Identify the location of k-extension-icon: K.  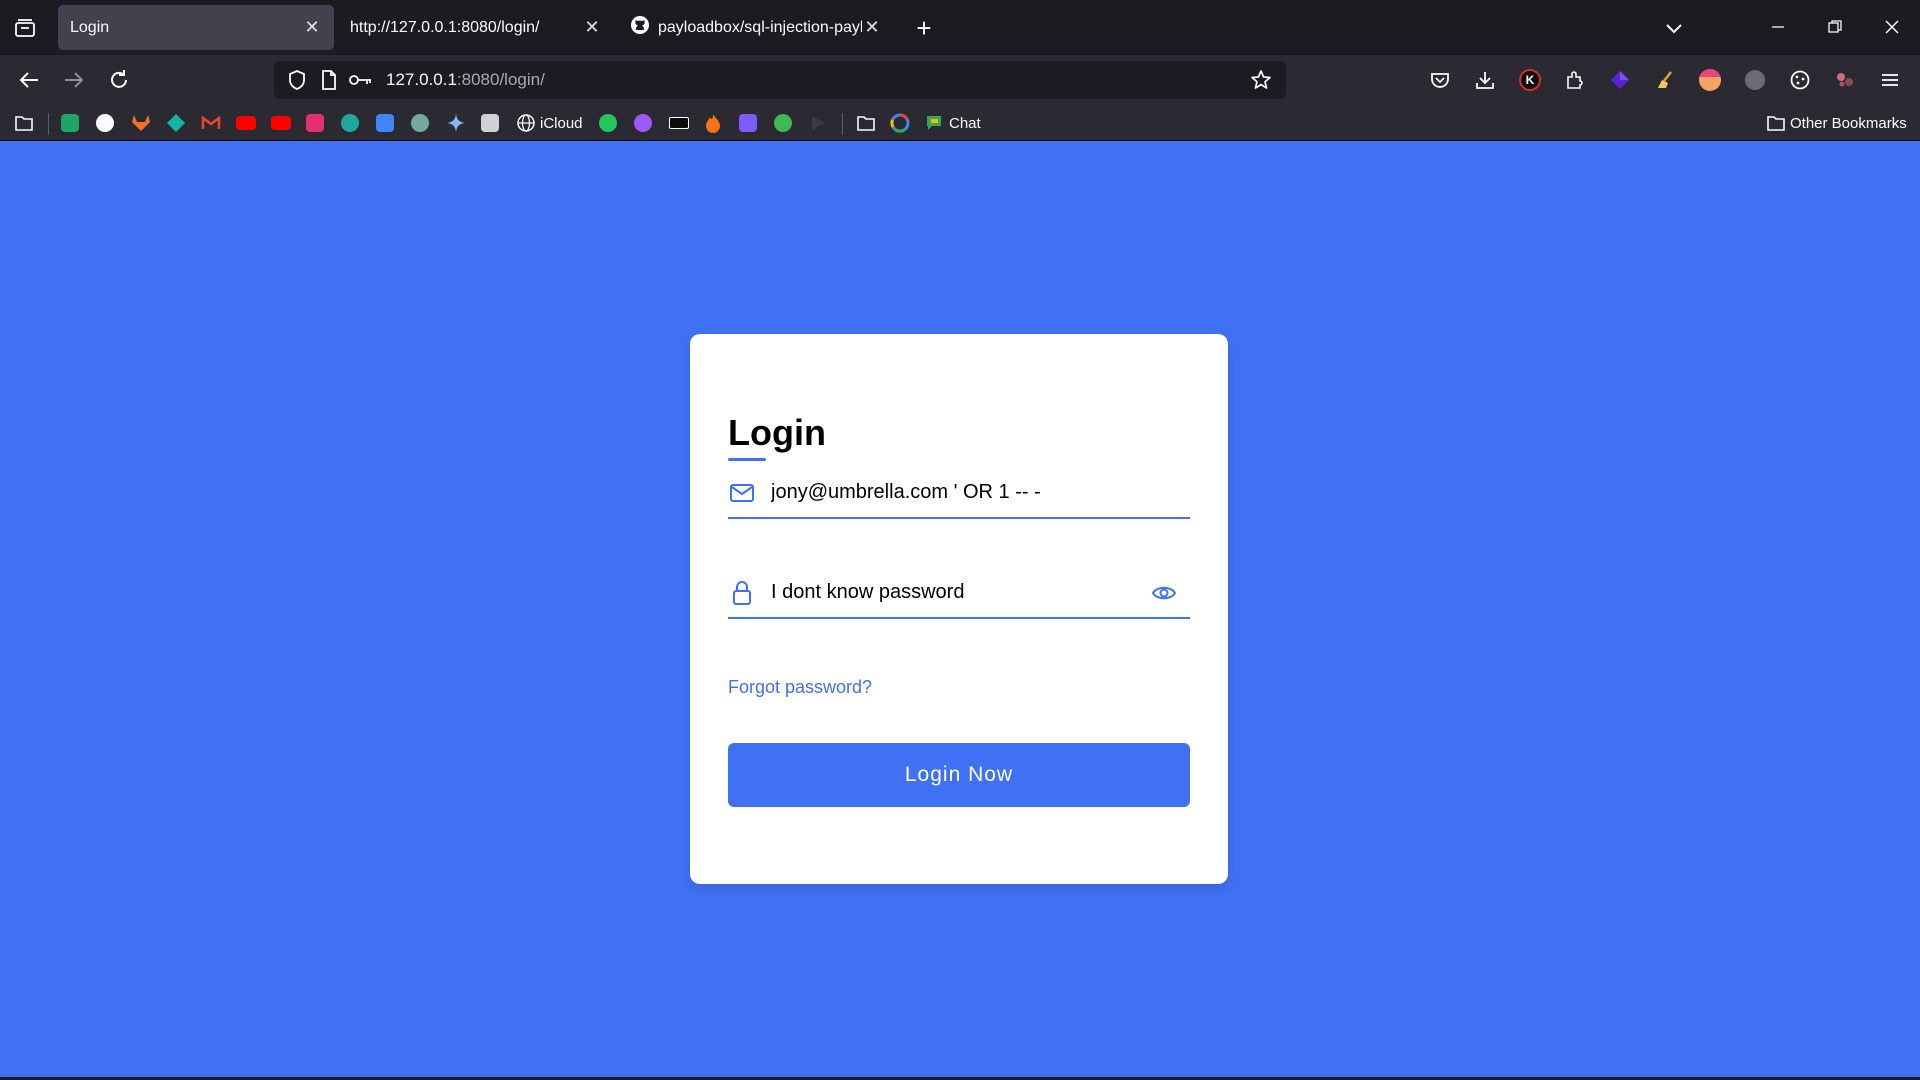
(1530, 80).